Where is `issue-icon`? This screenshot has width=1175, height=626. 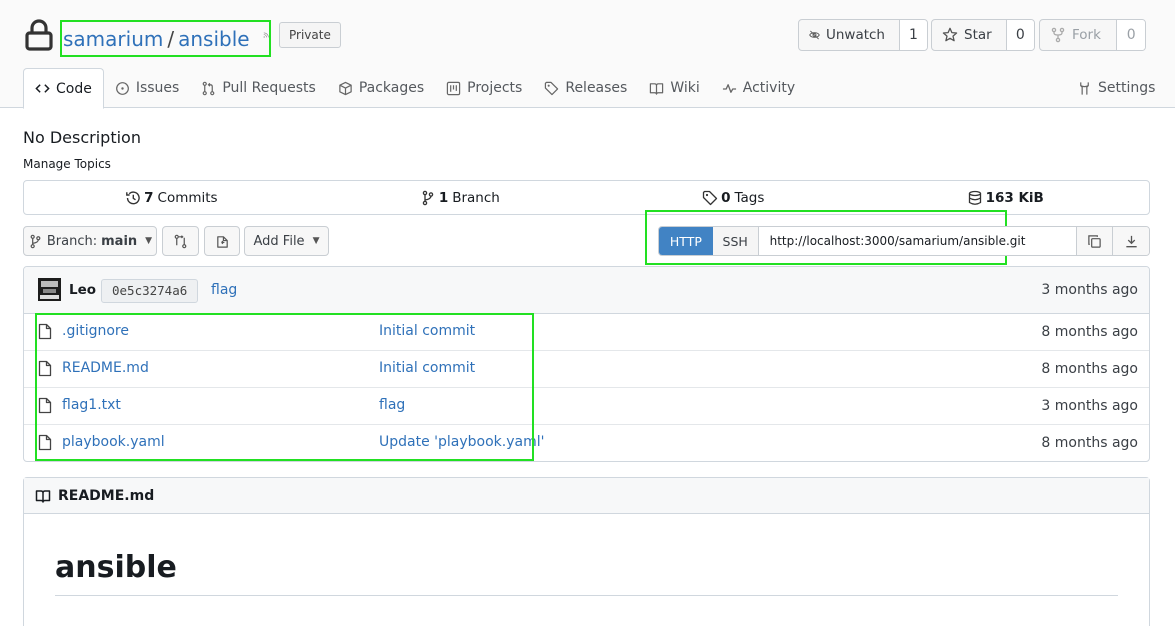 issue-icon is located at coordinates (122, 88).